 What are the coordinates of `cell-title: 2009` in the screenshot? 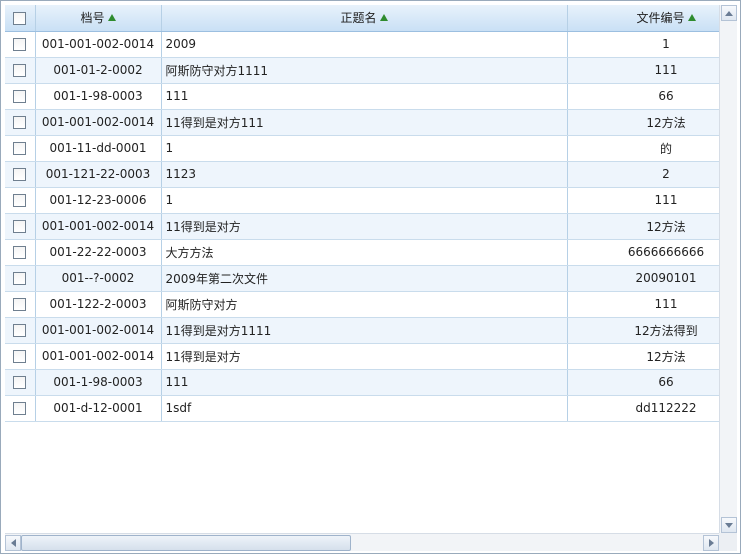 It's located at (364, 44).